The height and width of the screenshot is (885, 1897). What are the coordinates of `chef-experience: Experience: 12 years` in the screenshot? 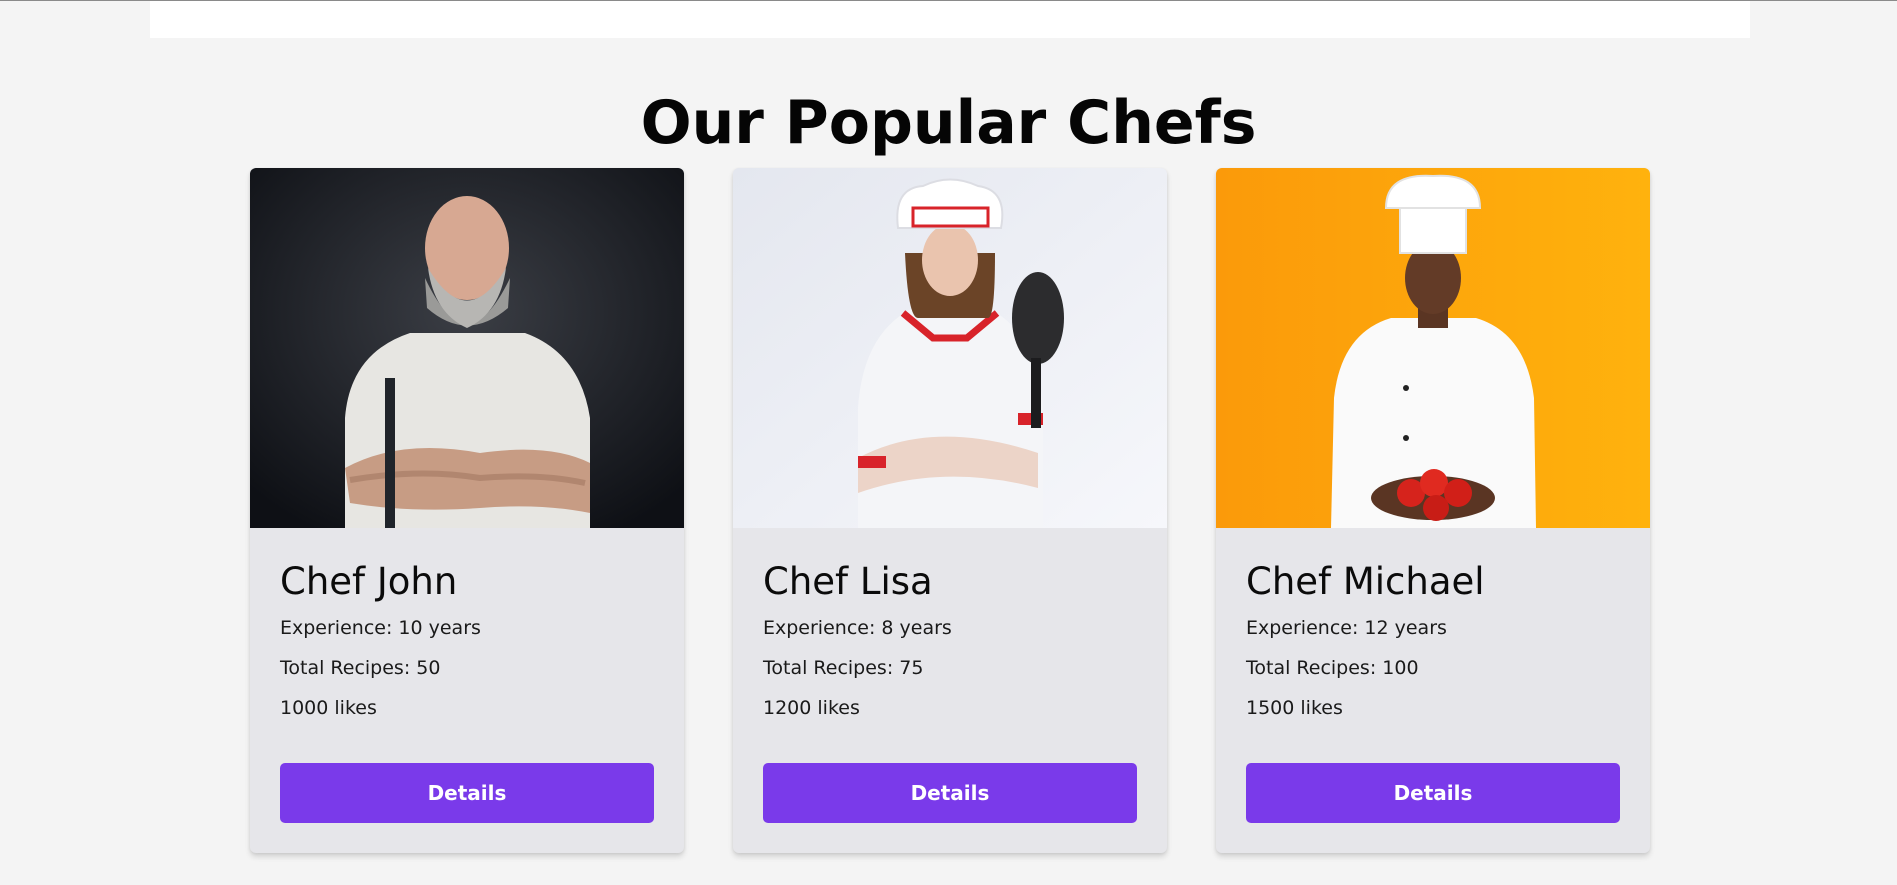 It's located at (1346, 628).